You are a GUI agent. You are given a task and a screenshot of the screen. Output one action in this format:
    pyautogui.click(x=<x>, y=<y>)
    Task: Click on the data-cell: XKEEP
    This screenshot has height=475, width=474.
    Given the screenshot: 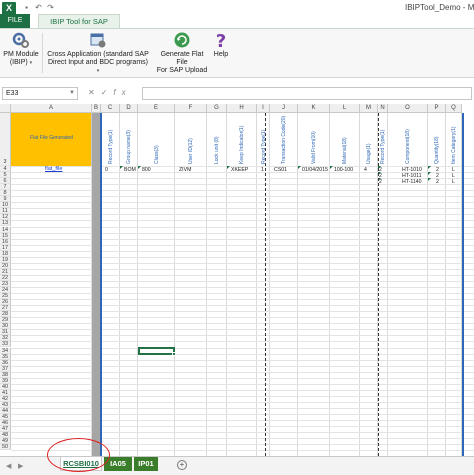 What is the action you would take?
    pyautogui.click(x=239, y=170)
    